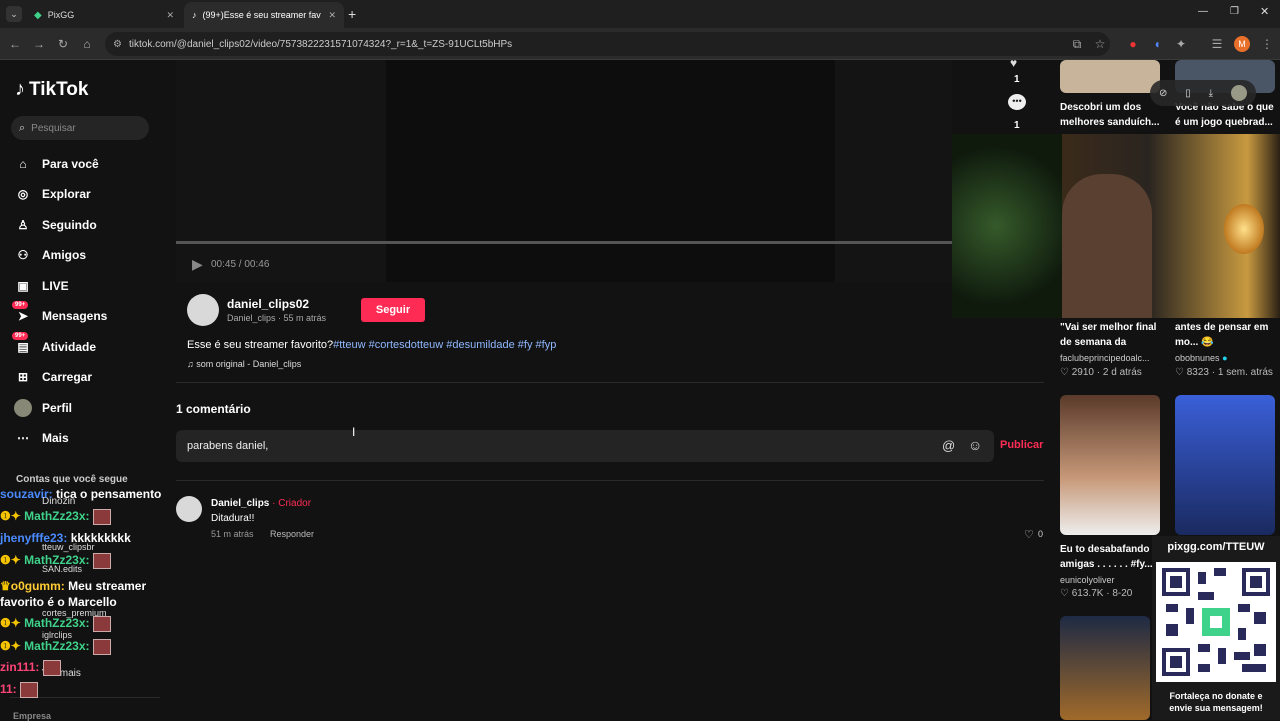 This screenshot has height=721, width=1280. I want to click on publish-button: Publicar, so click(1021, 445).